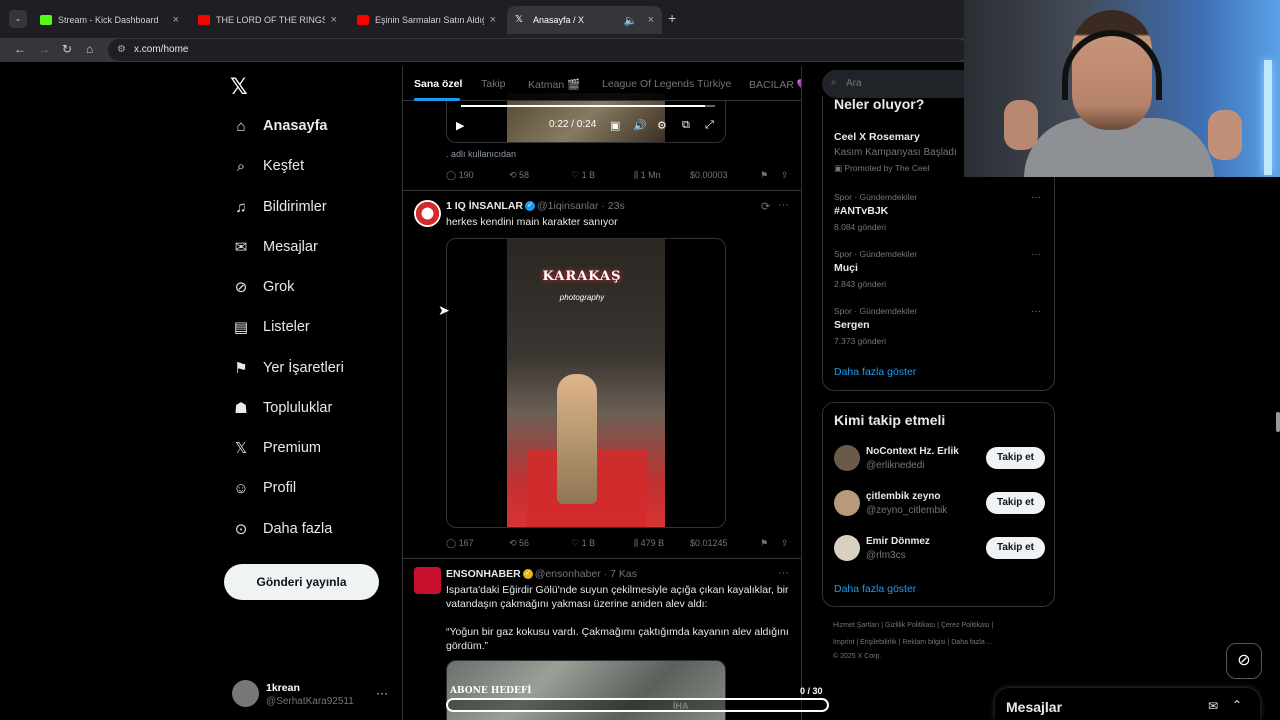 The width and height of the screenshot is (1280, 720). I want to click on scrollbar, so click(1278, 422).